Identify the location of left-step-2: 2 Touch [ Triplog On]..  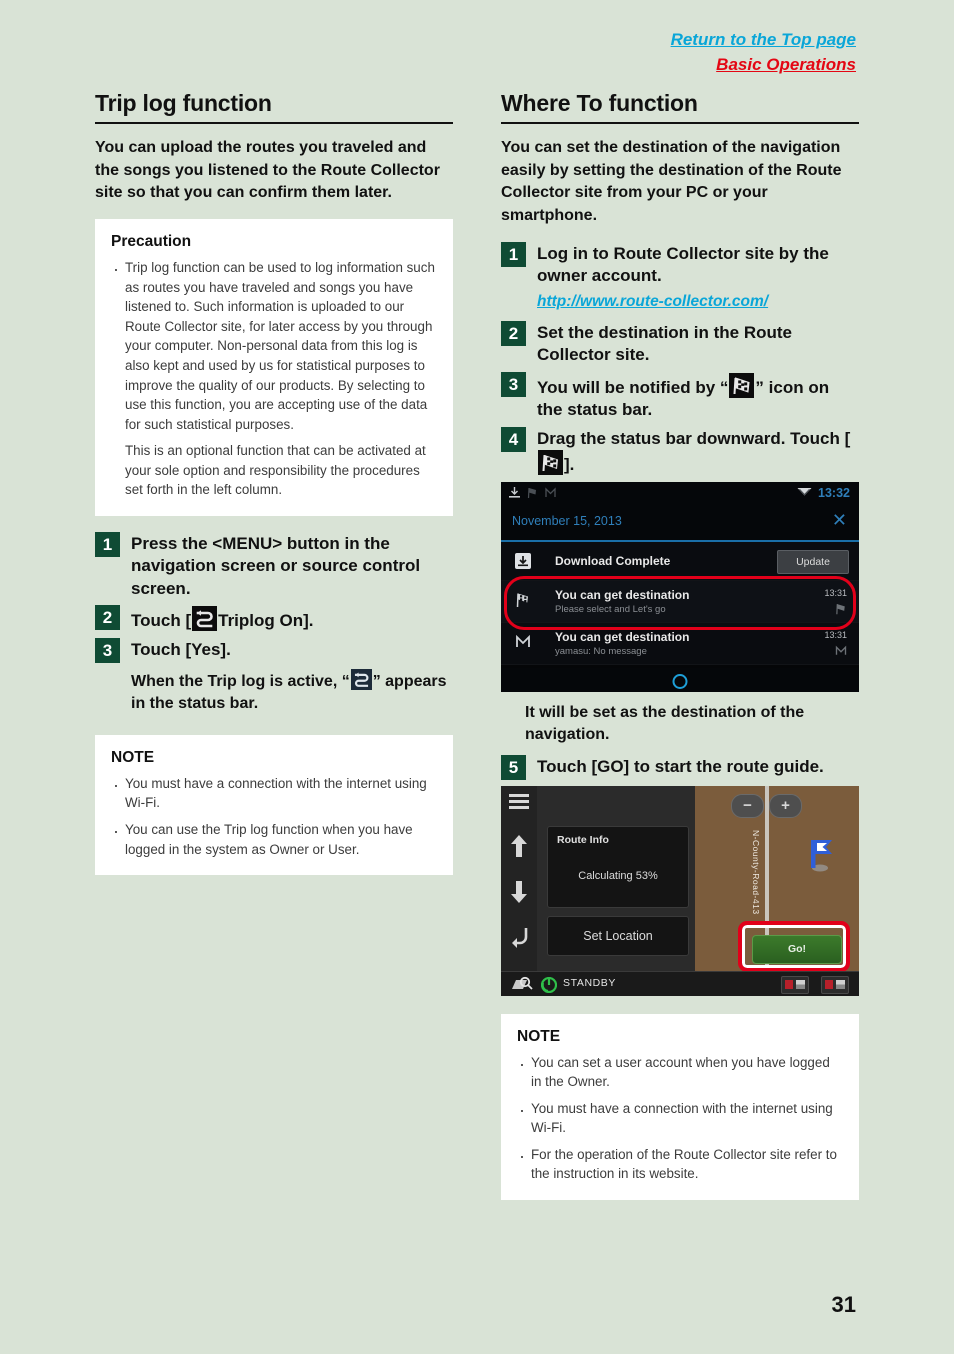
(274, 618).